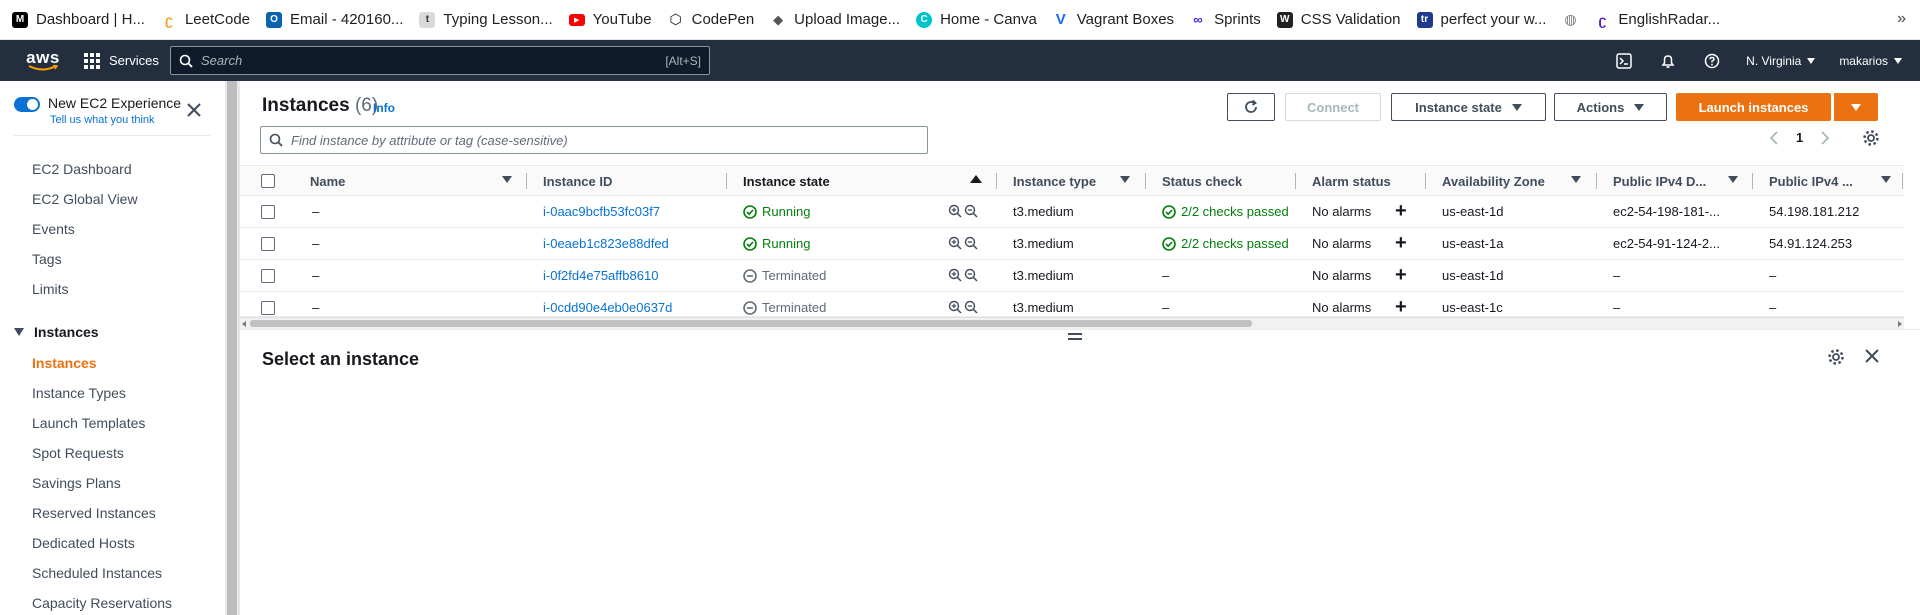  What do you see at coordinates (1712, 61) in the screenshot?
I see `help-icon` at bounding box center [1712, 61].